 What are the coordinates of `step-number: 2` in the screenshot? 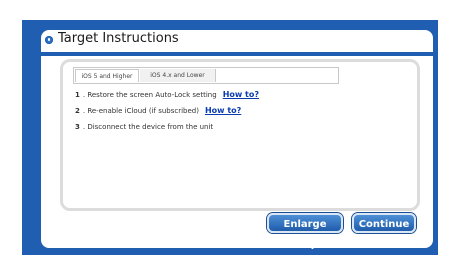 It's located at (77, 111).